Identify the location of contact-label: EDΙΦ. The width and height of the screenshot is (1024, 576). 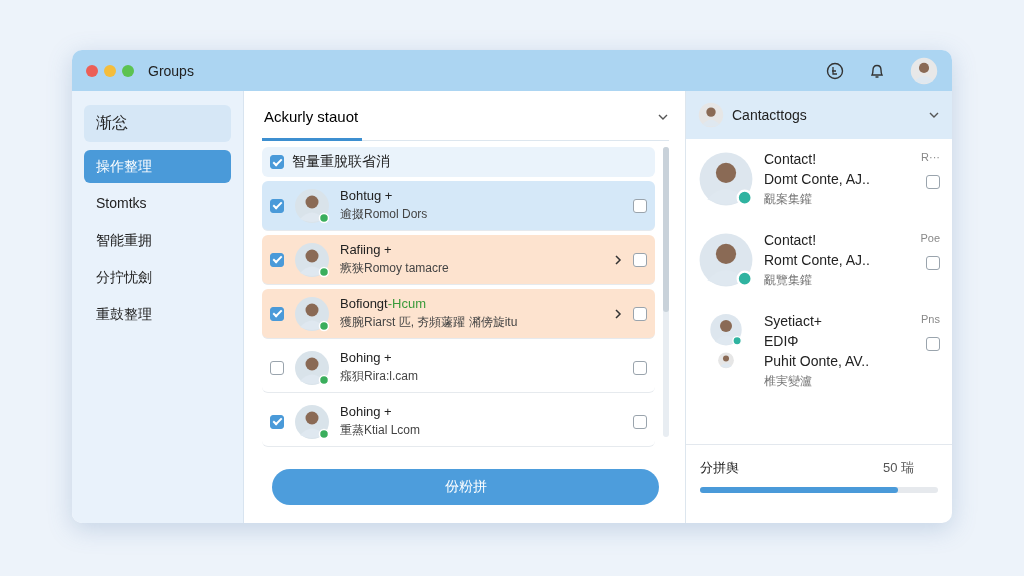
(782, 341).